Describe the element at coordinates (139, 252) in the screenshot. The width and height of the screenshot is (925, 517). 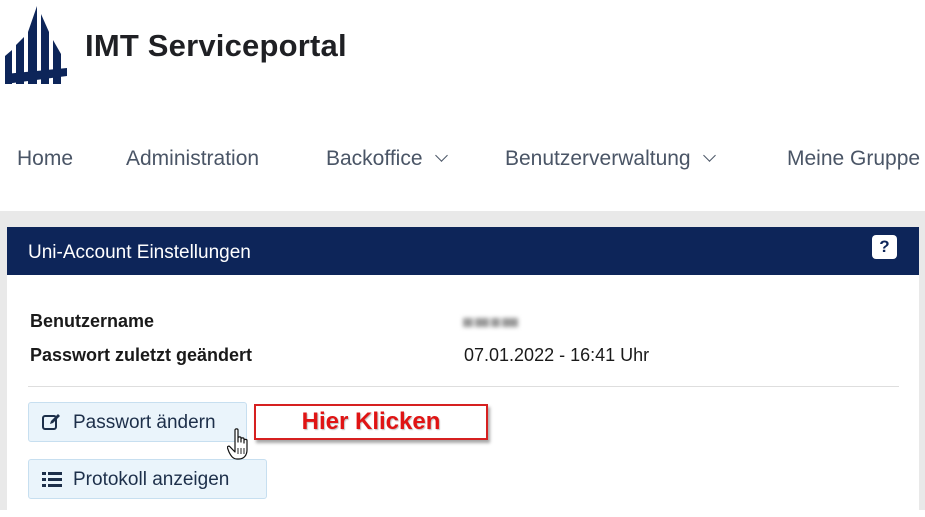
I see `panel-title: Uni-Account Einstellungen` at that location.